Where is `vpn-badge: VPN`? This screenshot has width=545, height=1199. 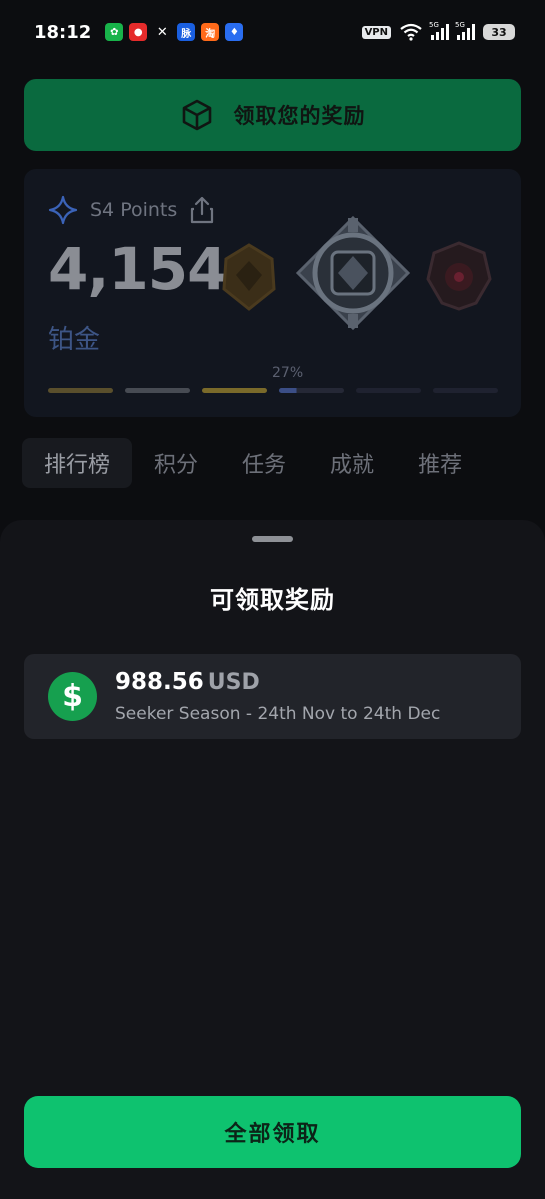
vpn-badge: VPN is located at coordinates (376, 32).